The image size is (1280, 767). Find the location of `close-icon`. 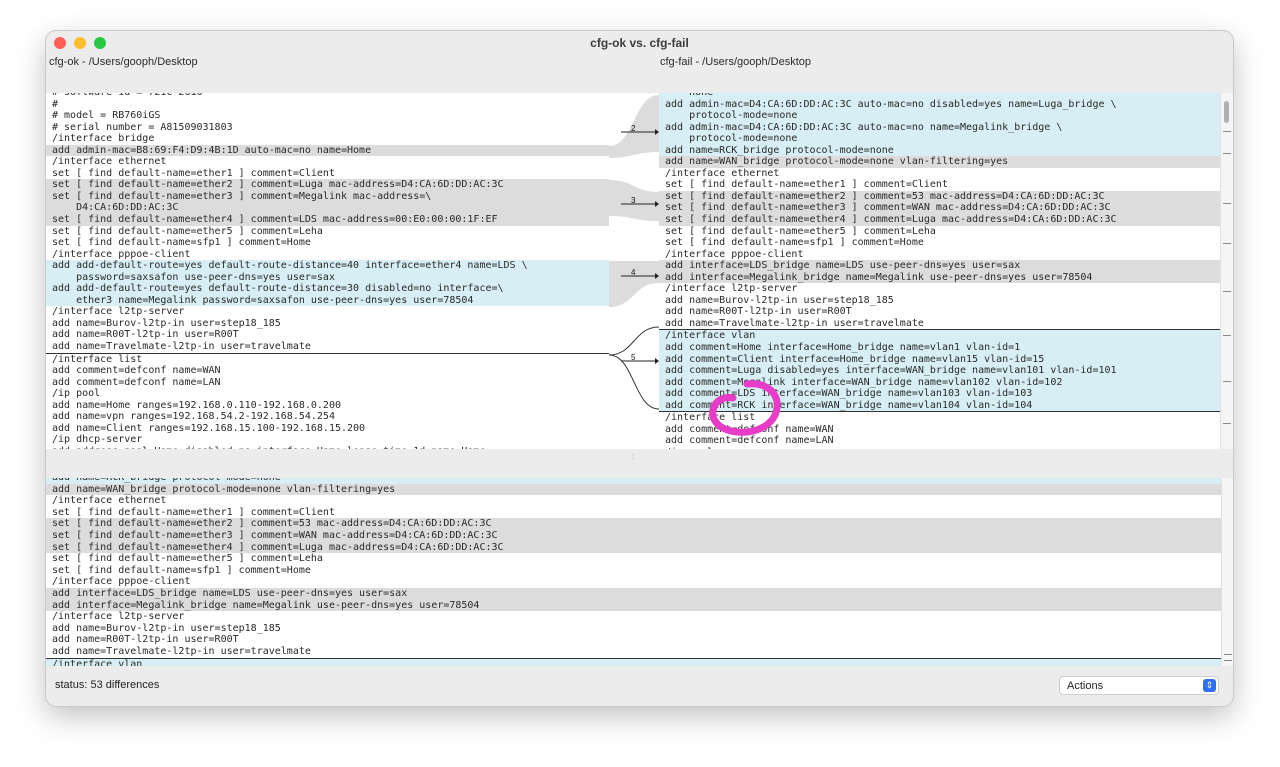

close-icon is located at coordinates (60, 43).